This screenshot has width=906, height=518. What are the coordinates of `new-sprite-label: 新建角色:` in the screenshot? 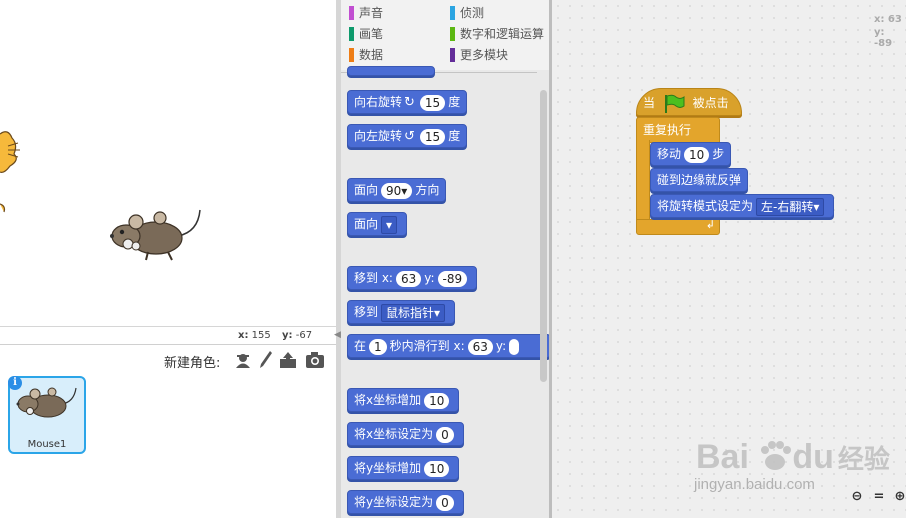 It's located at (192, 363).